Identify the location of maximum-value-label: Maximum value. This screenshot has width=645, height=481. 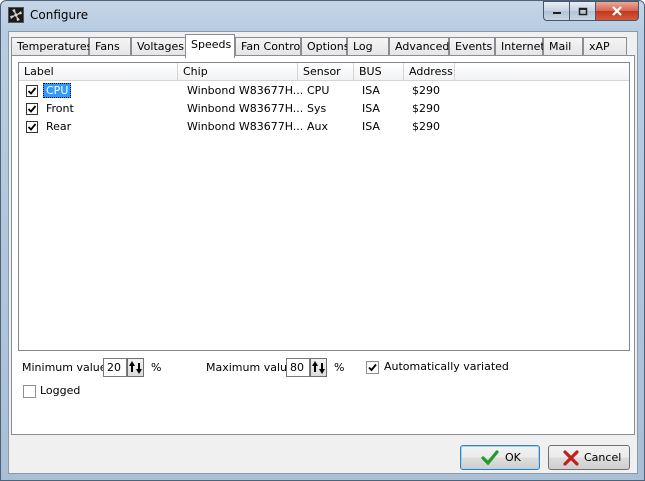
(250, 367).